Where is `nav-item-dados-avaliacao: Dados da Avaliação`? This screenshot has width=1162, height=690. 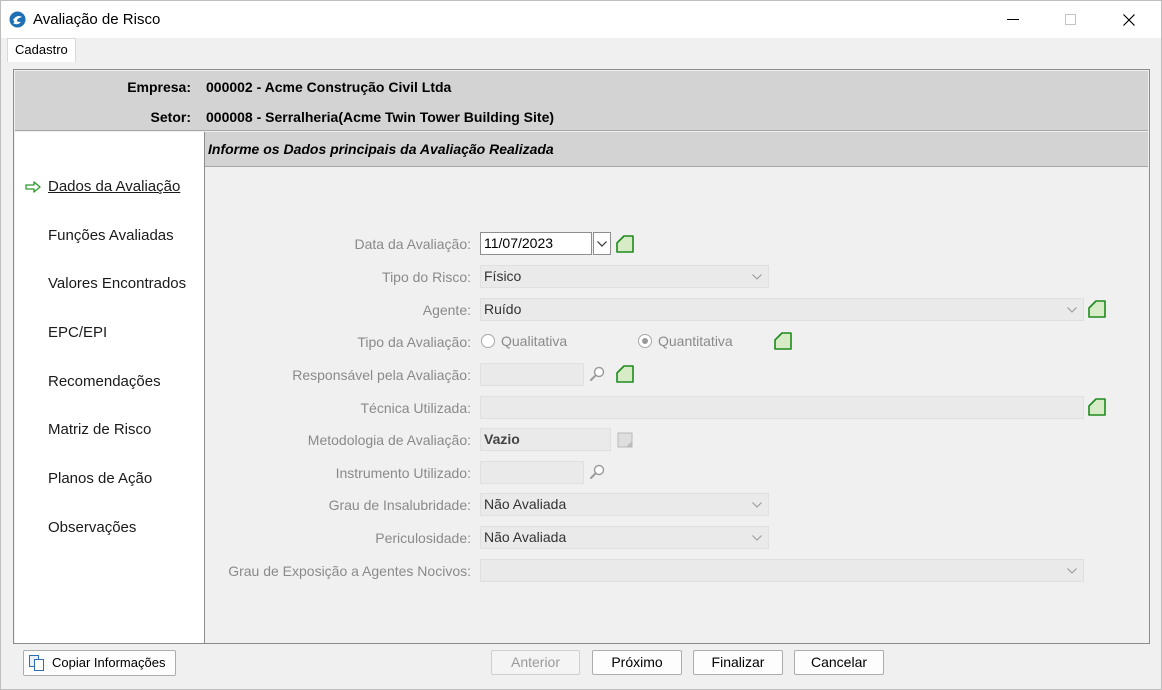 nav-item-dados-avaliacao: Dados da Avaliação is located at coordinates (109, 187).